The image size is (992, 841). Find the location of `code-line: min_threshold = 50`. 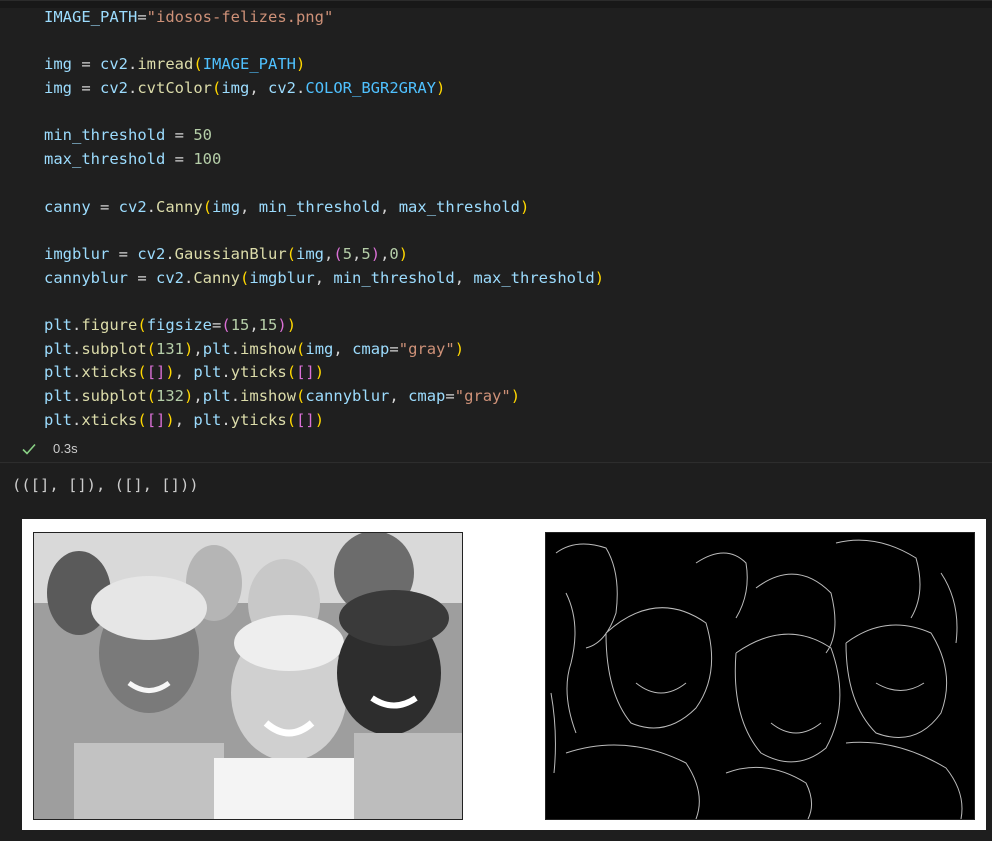

code-line: min_threshold = 50 is located at coordinates (324, 136).